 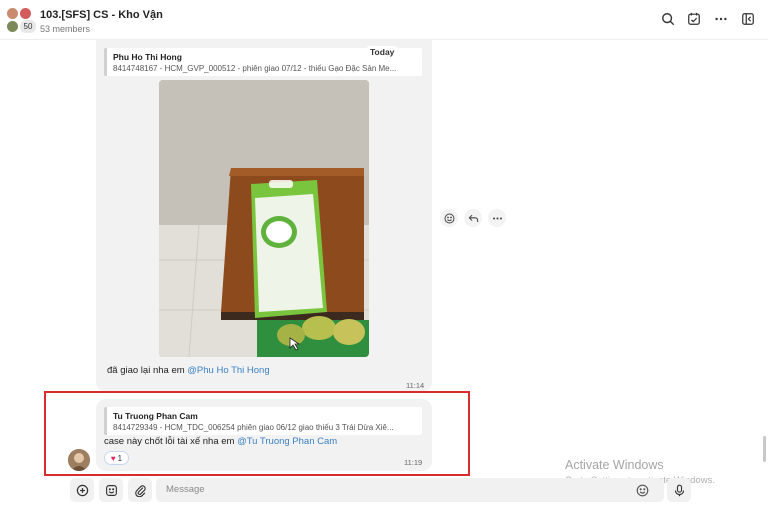 I want to click on message-text: đã giao lại nha em @Phu Ho Thi Hong, so click(x=188, y=370).